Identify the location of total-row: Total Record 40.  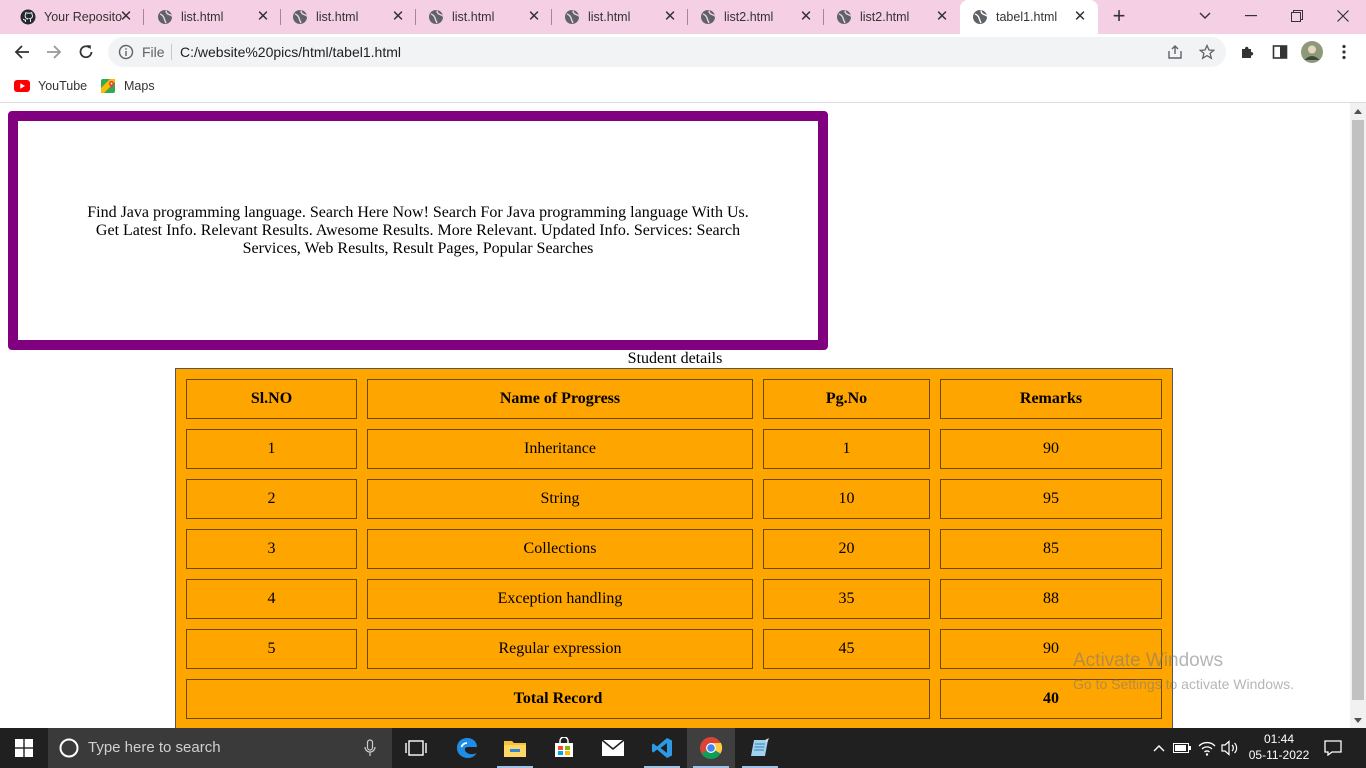
(674, 699).